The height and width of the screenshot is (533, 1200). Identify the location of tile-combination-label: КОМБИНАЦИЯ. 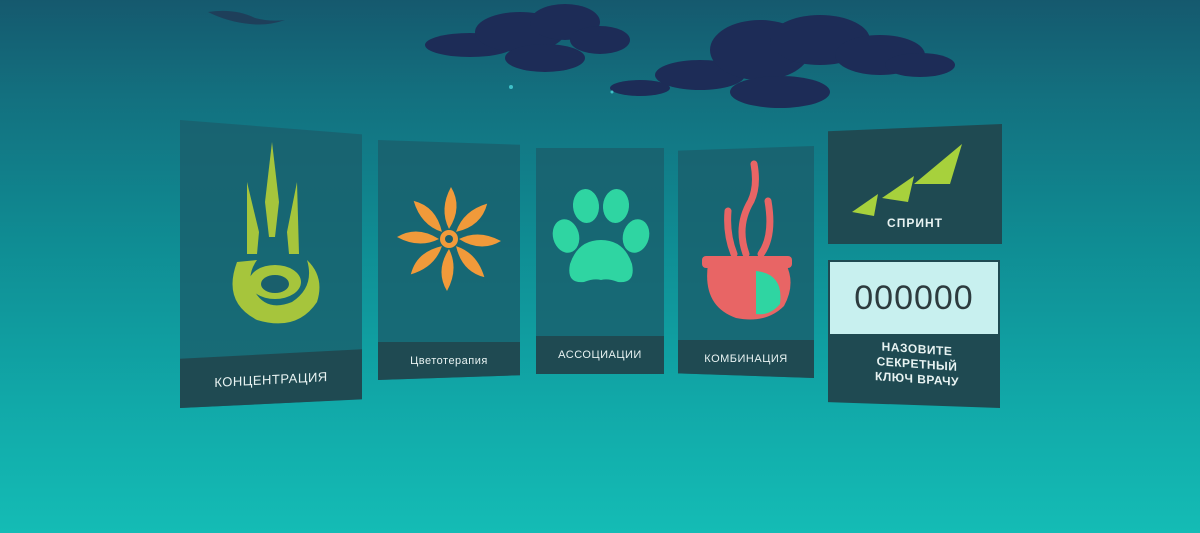
(746, 359).